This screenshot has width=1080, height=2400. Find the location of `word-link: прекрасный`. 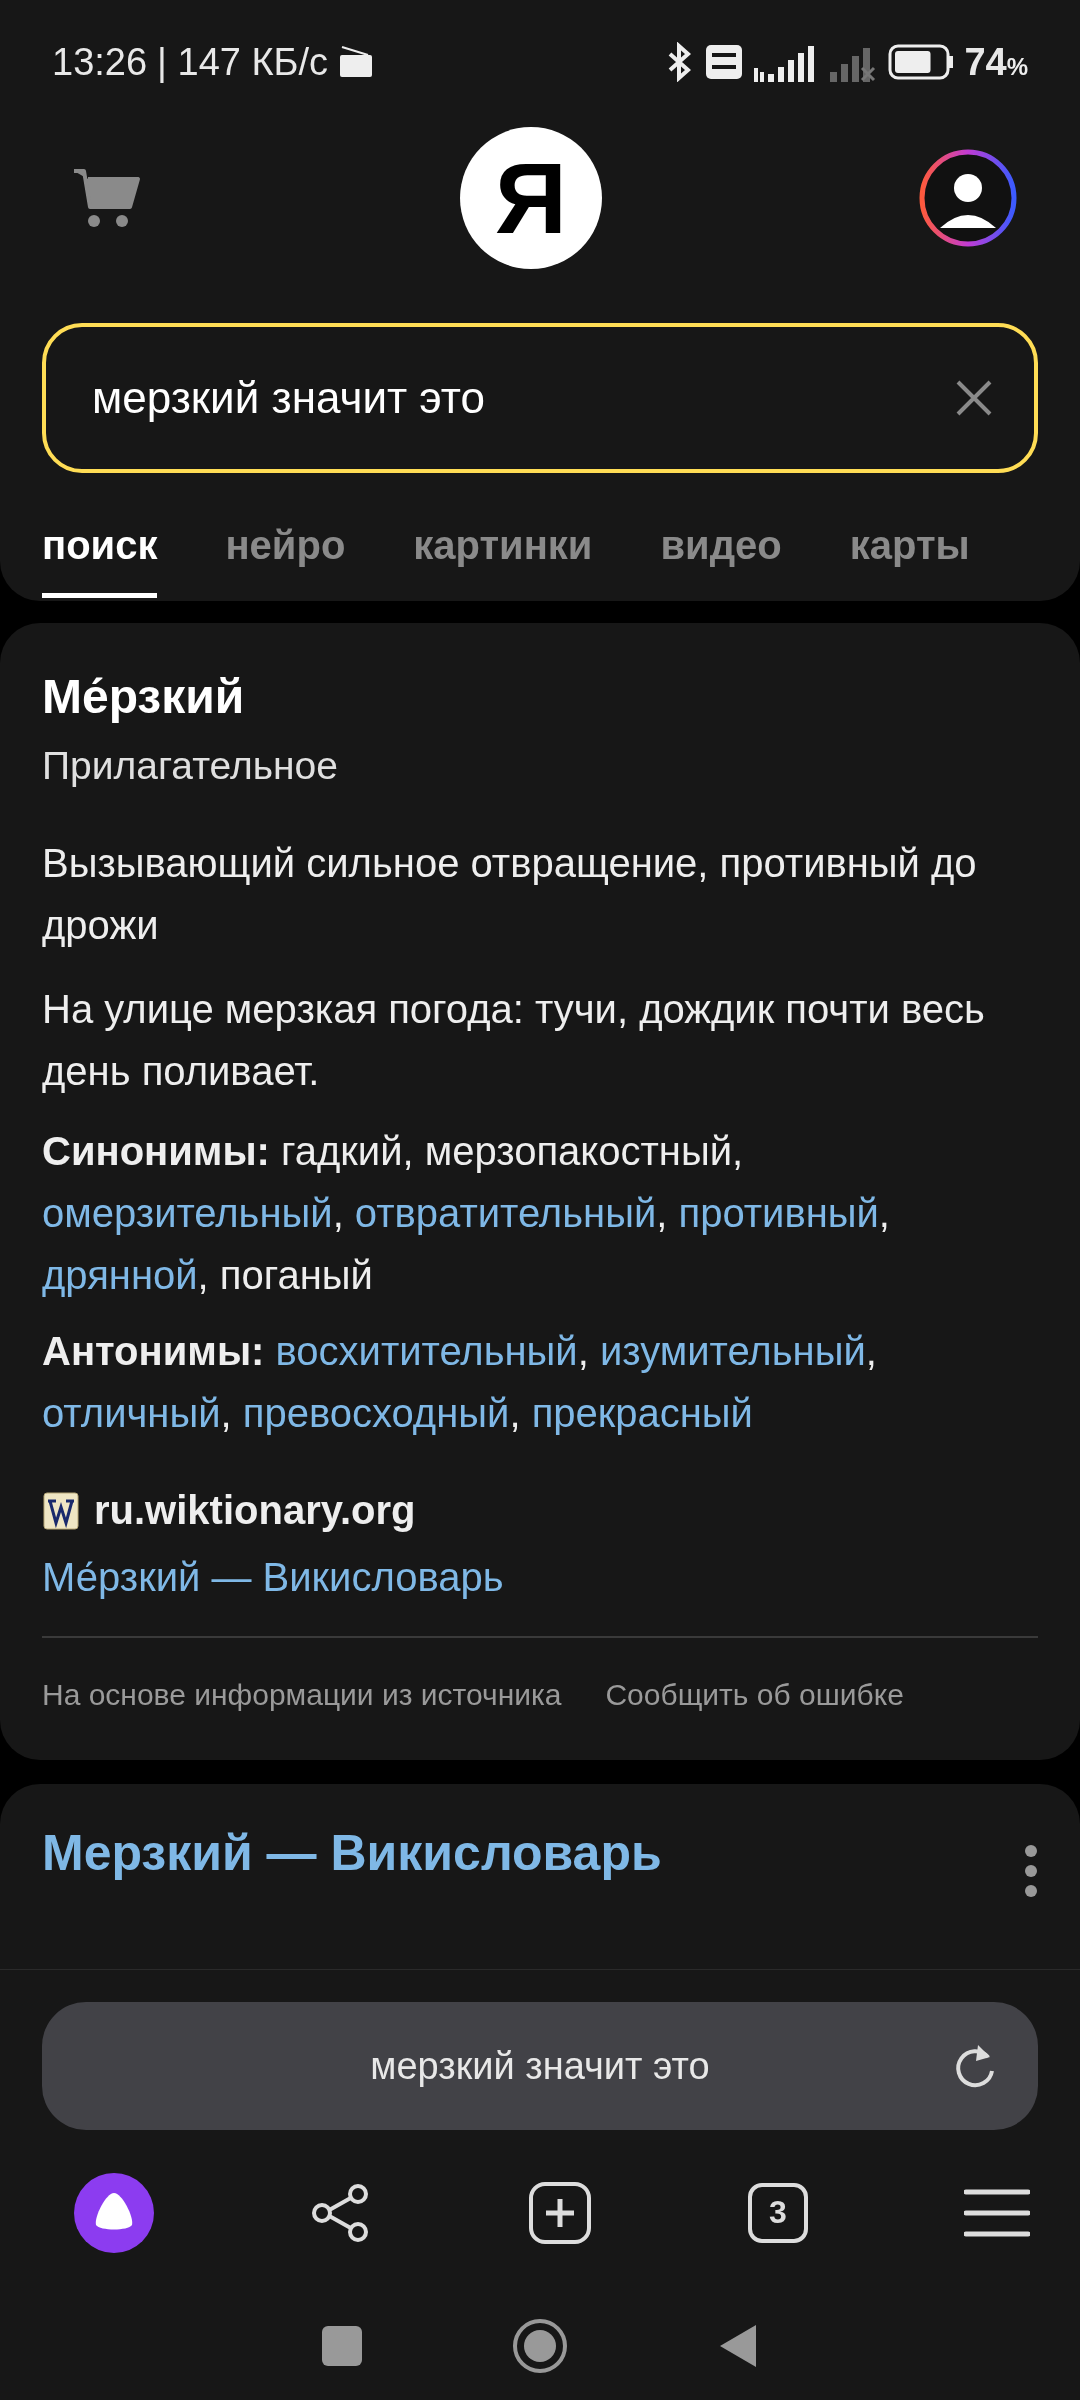

word-link: прекрасный is located at coordinates (642, 1413).